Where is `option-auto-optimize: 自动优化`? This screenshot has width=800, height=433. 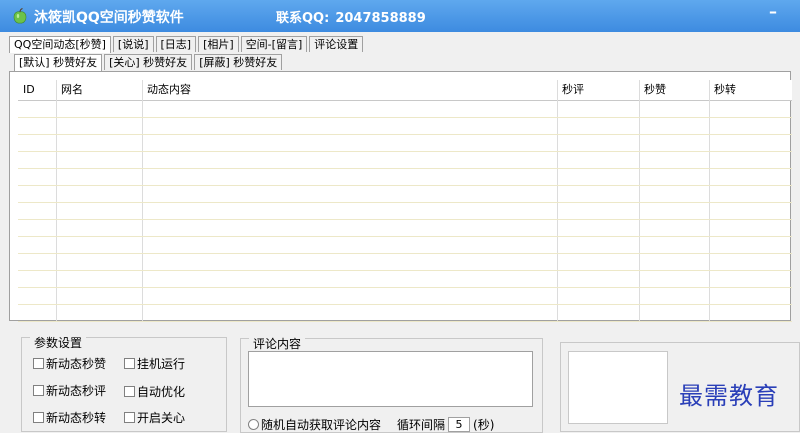
option-auto-optimize: 自动优化 is located at coordinates (154, 391).